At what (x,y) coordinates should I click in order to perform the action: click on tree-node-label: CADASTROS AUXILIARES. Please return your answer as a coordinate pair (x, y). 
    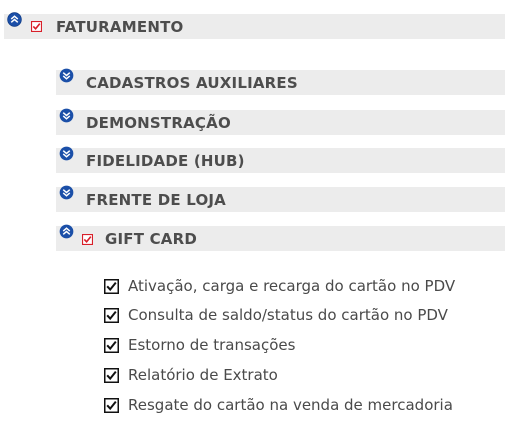
    Looking at the image, I should click on (192, 82).